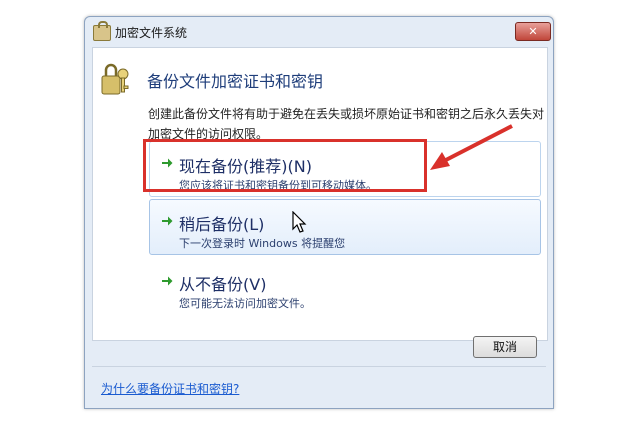 This screenshot has height=421, width=640. Describe the element at coordinates (222, 224) in the screenshot. I see `option-title: 稍后备份(L)` at that location.